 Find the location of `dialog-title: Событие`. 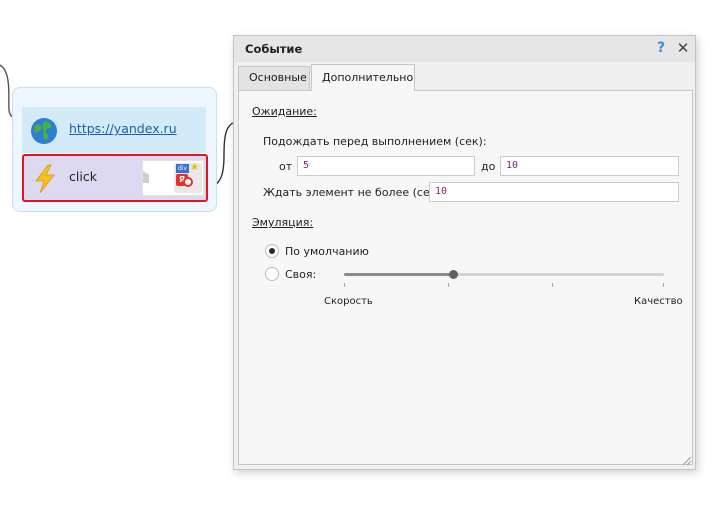

dialog-title: Событие is located at coordinates (274, 49).